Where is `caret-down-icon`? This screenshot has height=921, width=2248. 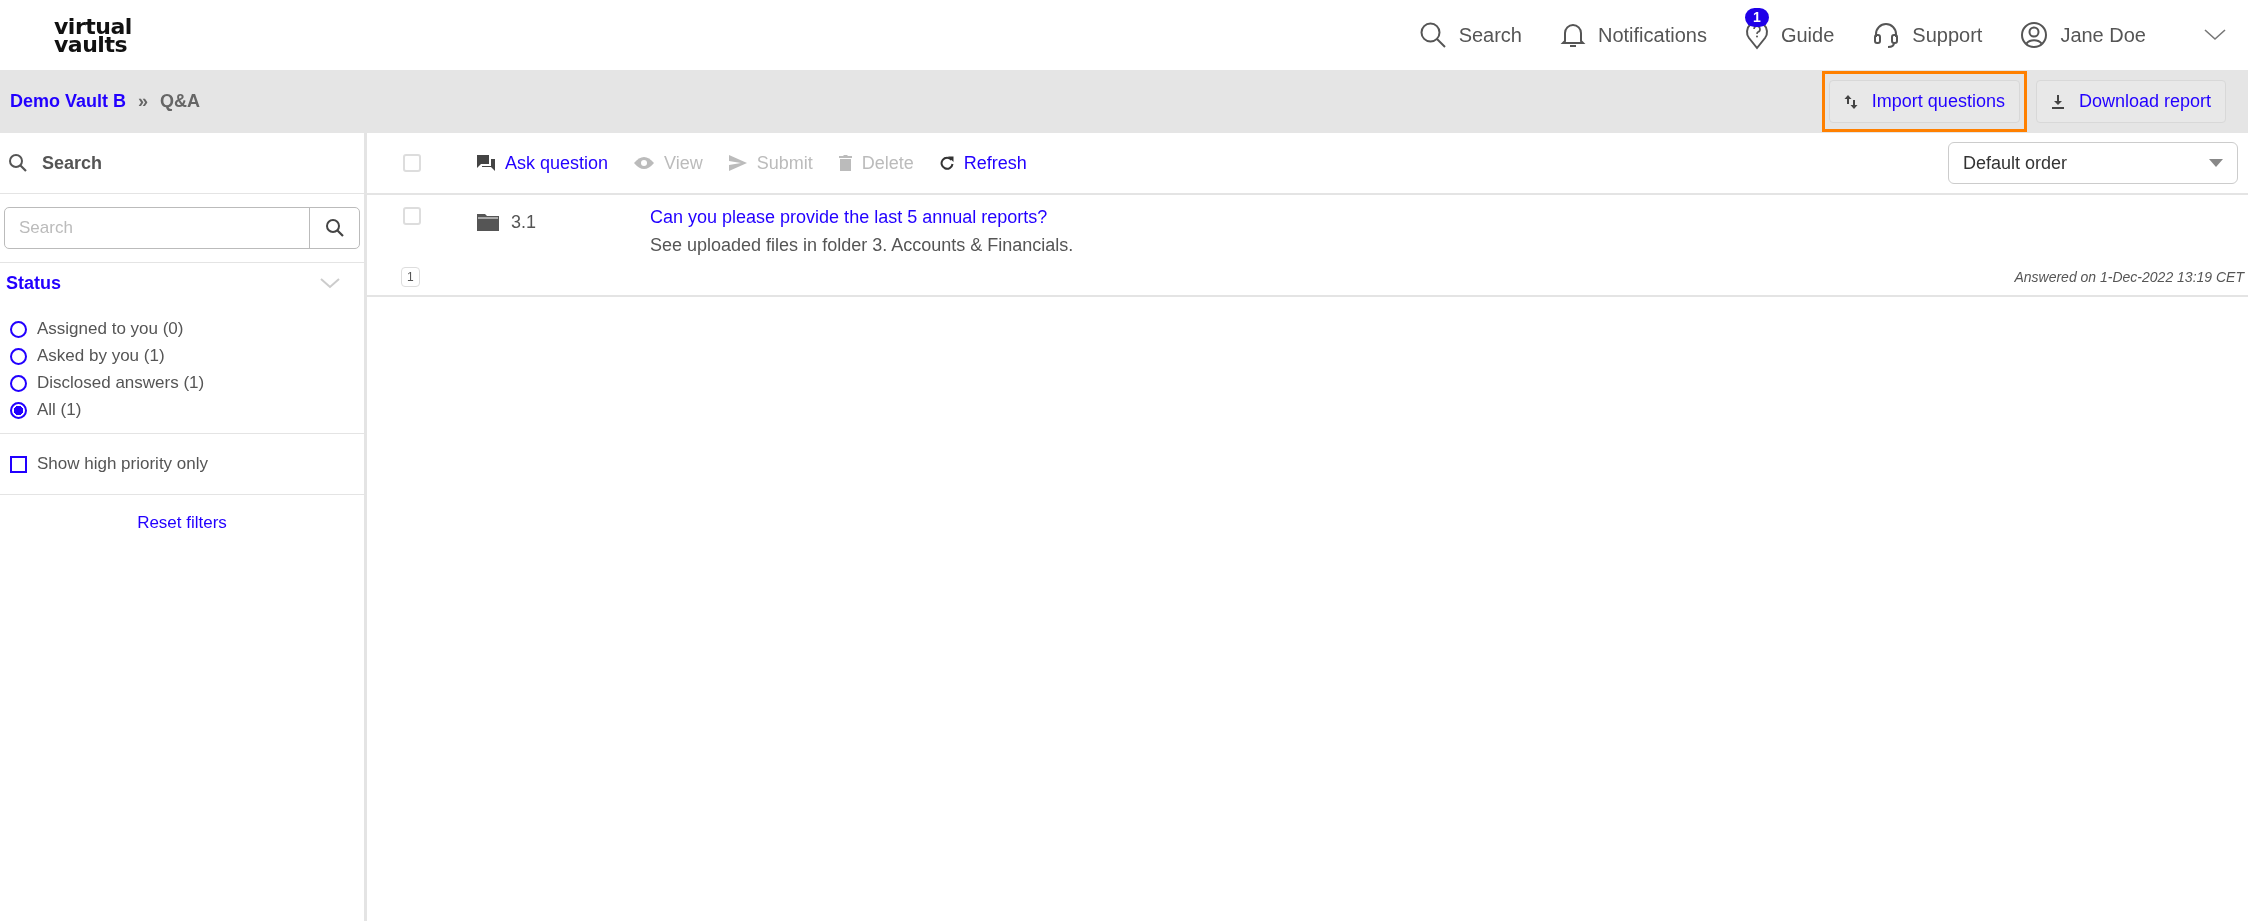
caret-down-icon is located at coordinates (2216, 163).